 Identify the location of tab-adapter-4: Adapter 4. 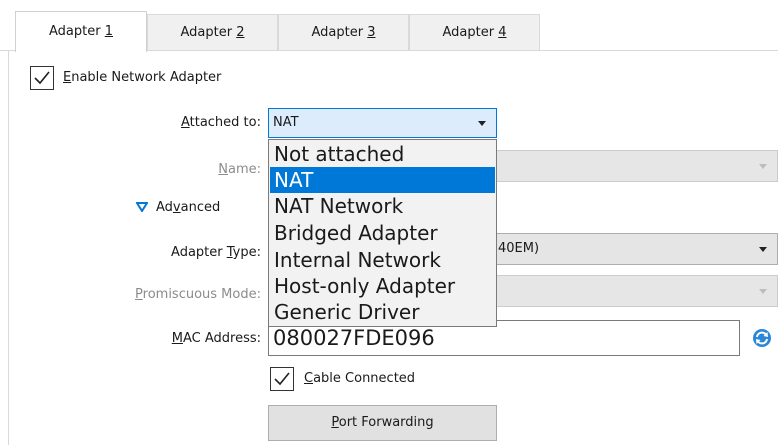
(474, 32).